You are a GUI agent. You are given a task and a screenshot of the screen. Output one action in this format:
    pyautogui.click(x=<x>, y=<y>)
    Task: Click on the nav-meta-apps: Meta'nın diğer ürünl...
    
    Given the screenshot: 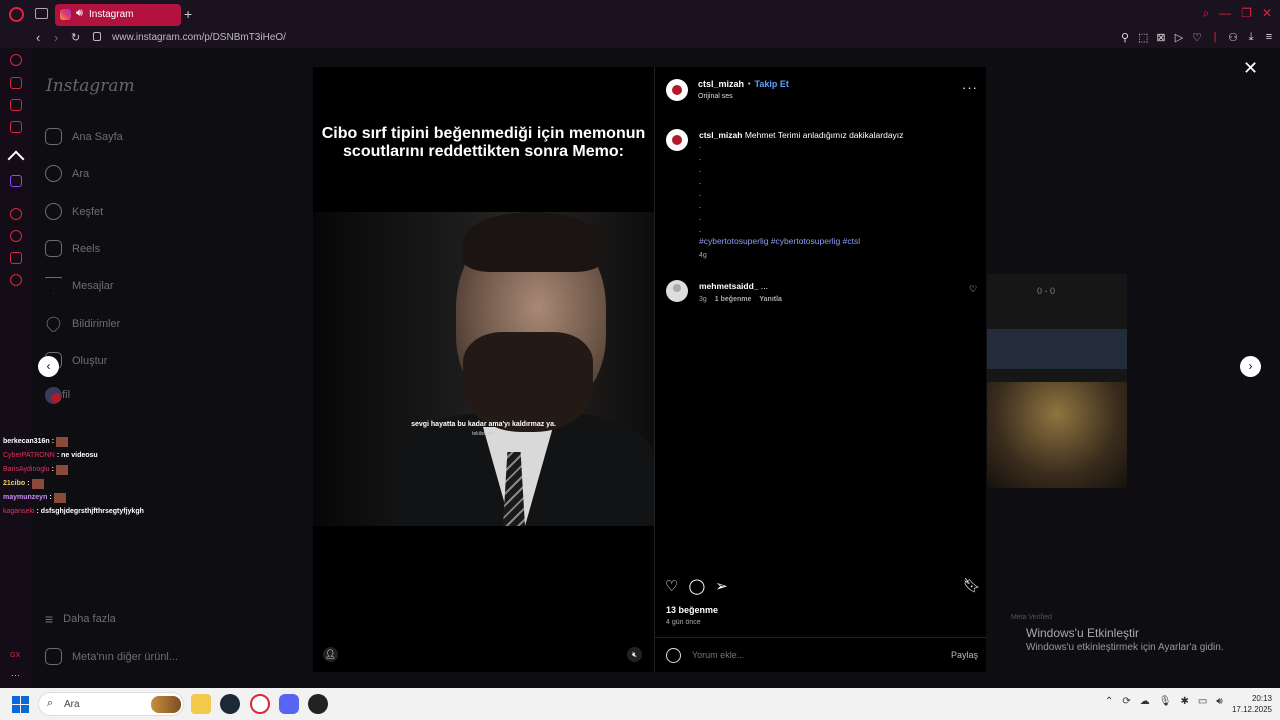 What is the action you would take?
    pyautogui.click(x=111, y=656)
    